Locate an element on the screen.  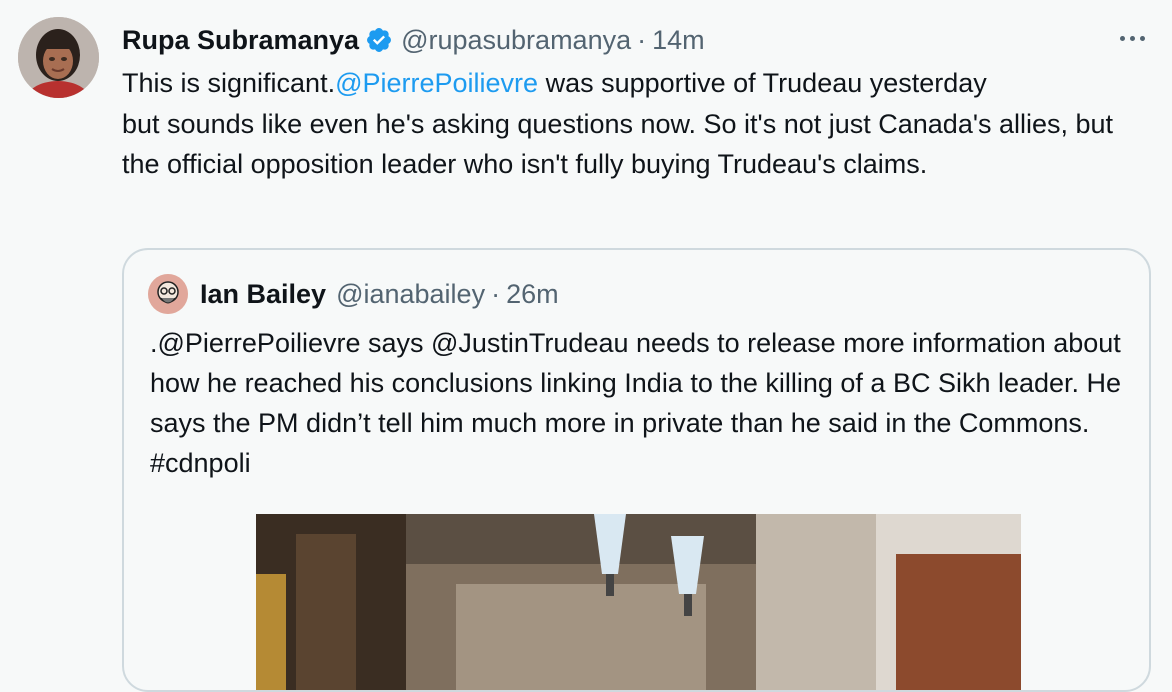
more-options-button is located at coordinates (1132, 38).